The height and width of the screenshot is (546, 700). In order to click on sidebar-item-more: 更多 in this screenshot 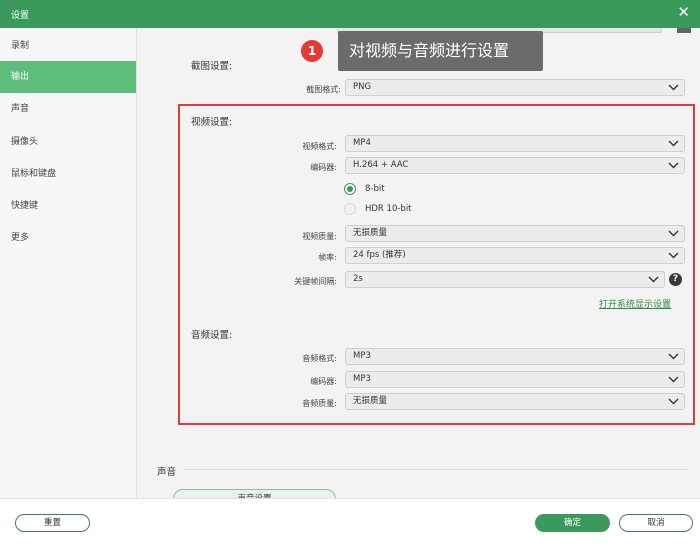, I will do `click(68, 238)`.